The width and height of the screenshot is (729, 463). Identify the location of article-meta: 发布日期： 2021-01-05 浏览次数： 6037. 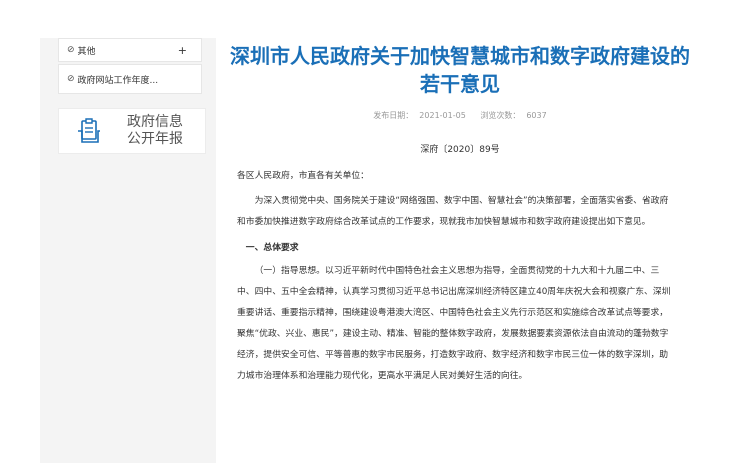
(460, 115).